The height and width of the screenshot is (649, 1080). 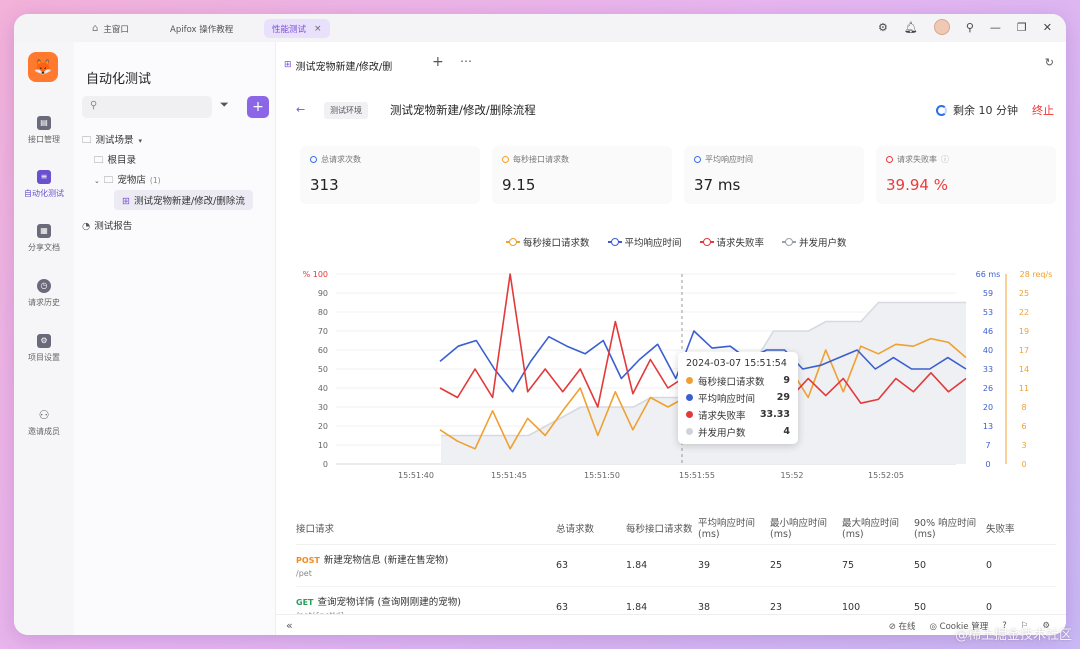 I want to click on rail-item-api: ▤ 接口管理, so click(x=44, y=130).